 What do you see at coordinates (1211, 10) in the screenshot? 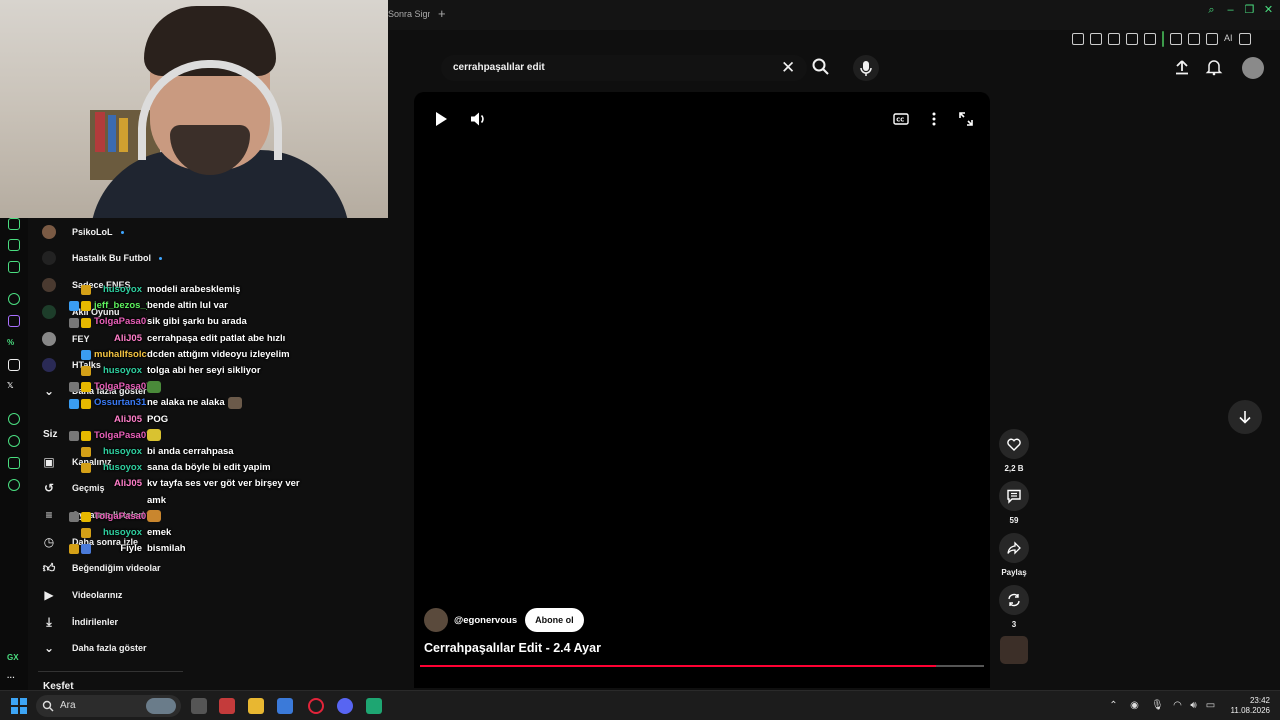
I see `search-tabs-icon: ⌕` at bounding box center [1211, 10].